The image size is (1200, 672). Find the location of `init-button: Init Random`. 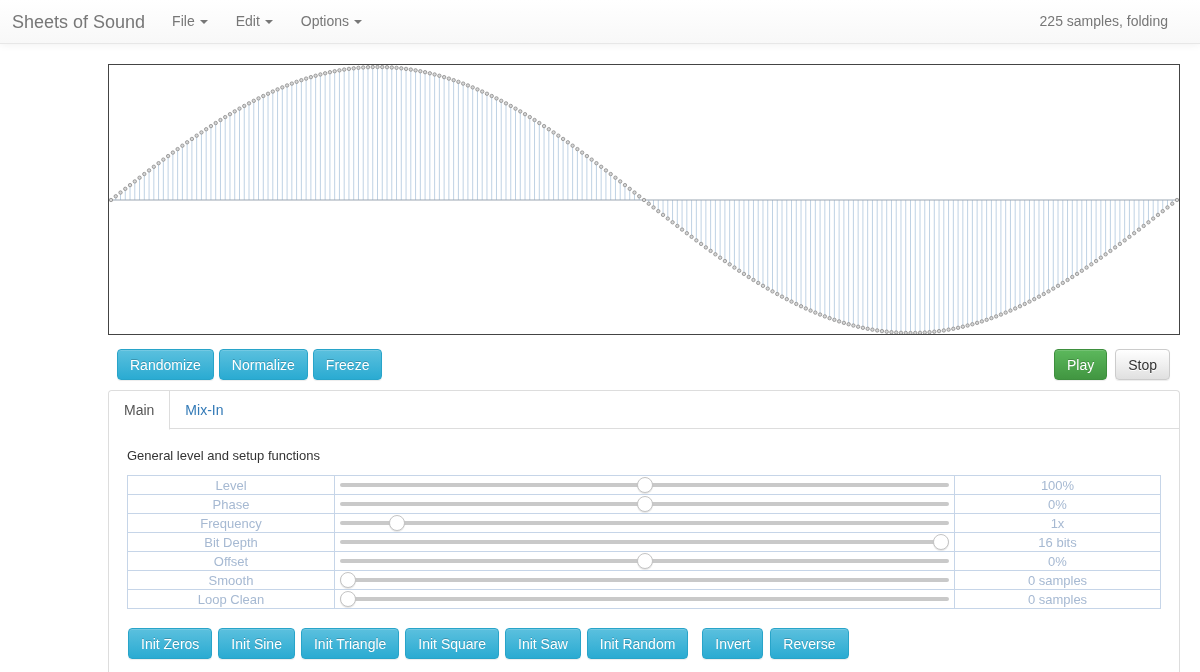

init-button: Init Random is located at coordinates (637, 643).